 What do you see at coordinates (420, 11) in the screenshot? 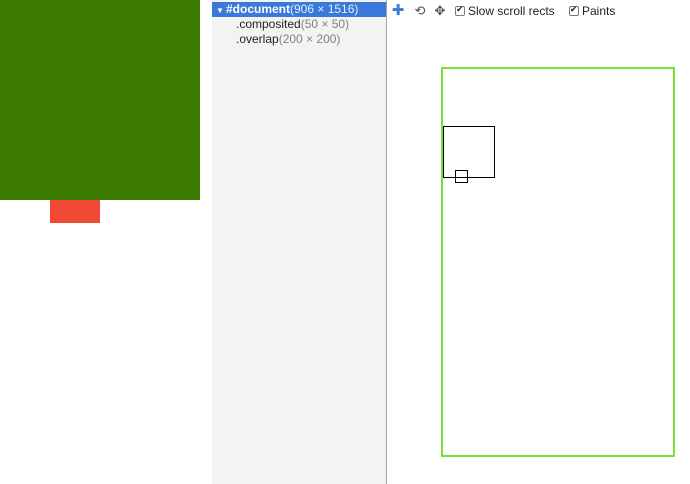
I see `rotate-mode-icon: ⟲` at bounding box center [420, 11].